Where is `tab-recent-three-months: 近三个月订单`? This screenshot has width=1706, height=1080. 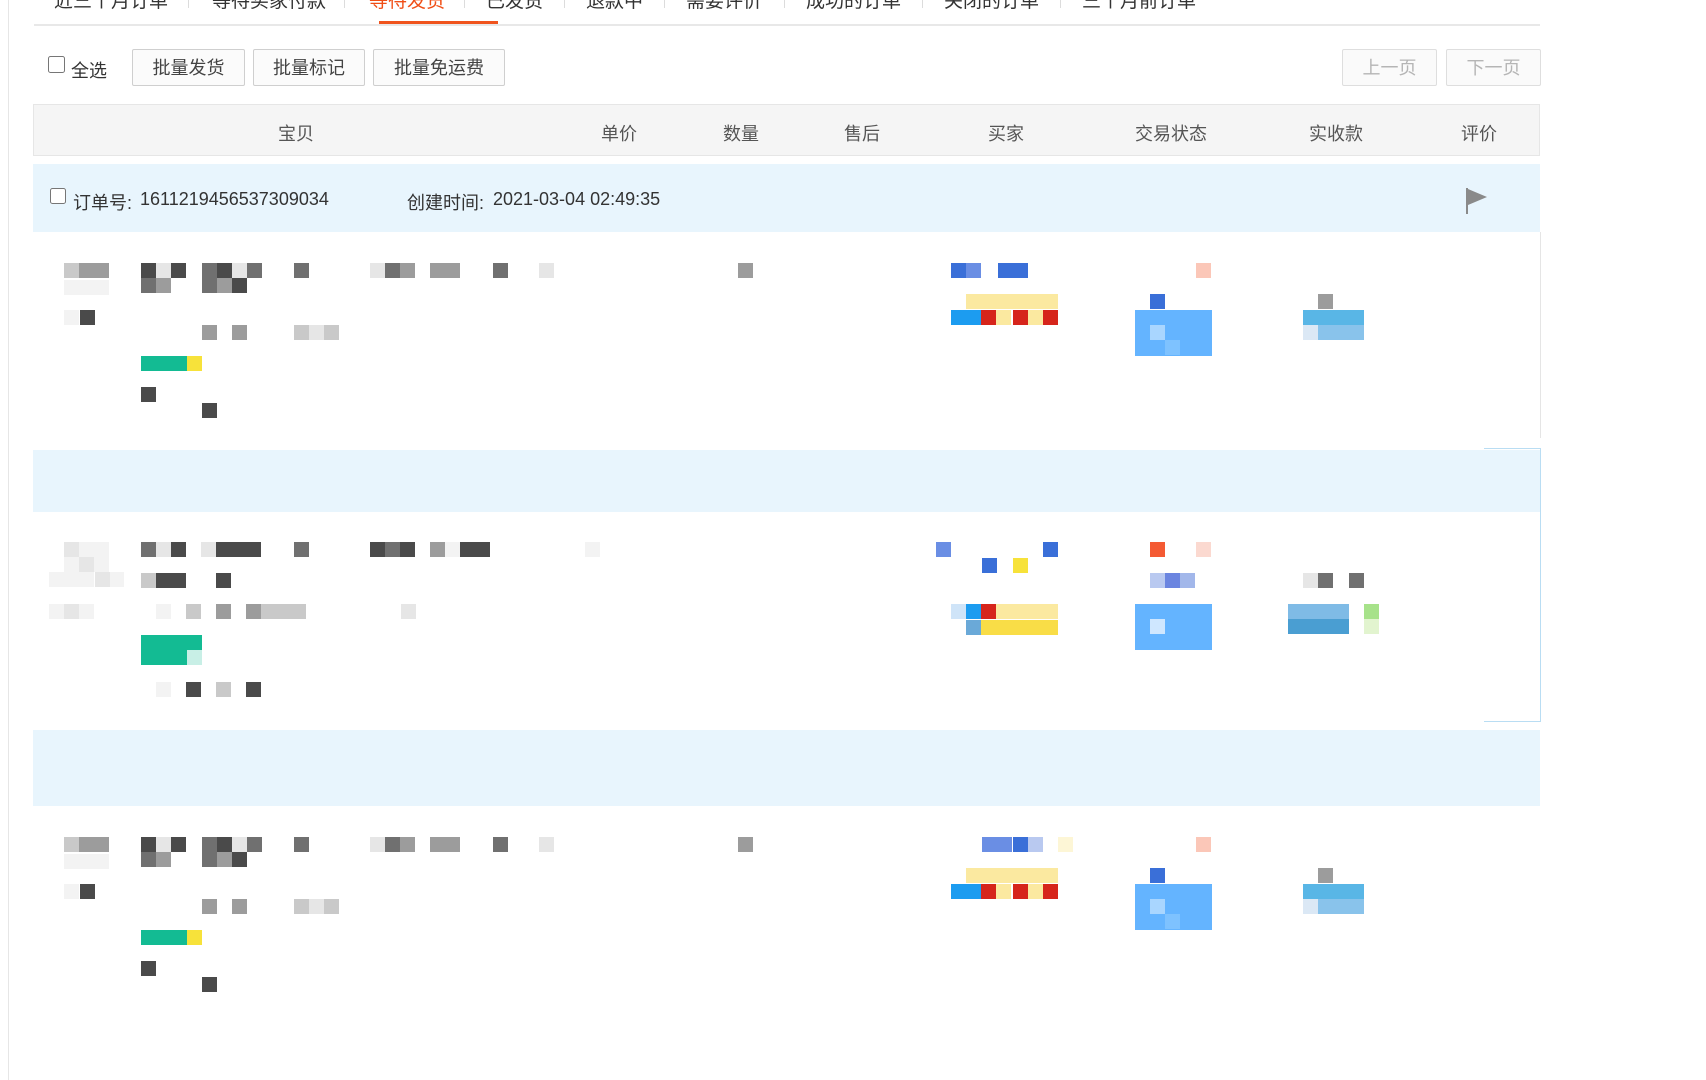 tab-recent-three-months: 近三个月订单 is located at coordinates (111, 11).